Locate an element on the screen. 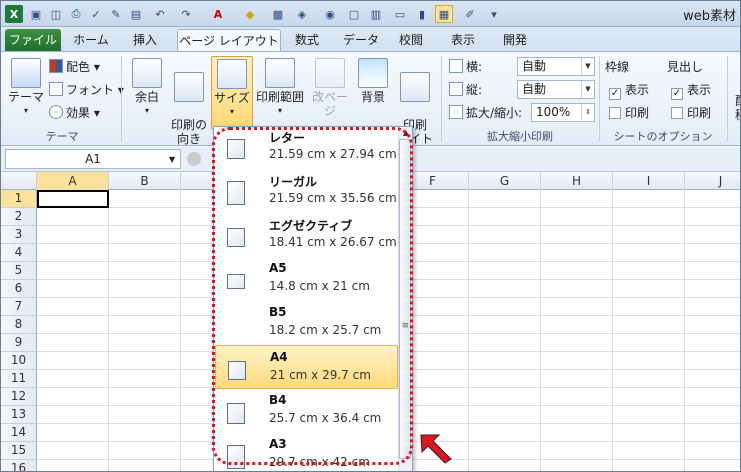 This screenshot has height=472, width=741. tab-developer: 開発 is located at coordinates (515, 40).